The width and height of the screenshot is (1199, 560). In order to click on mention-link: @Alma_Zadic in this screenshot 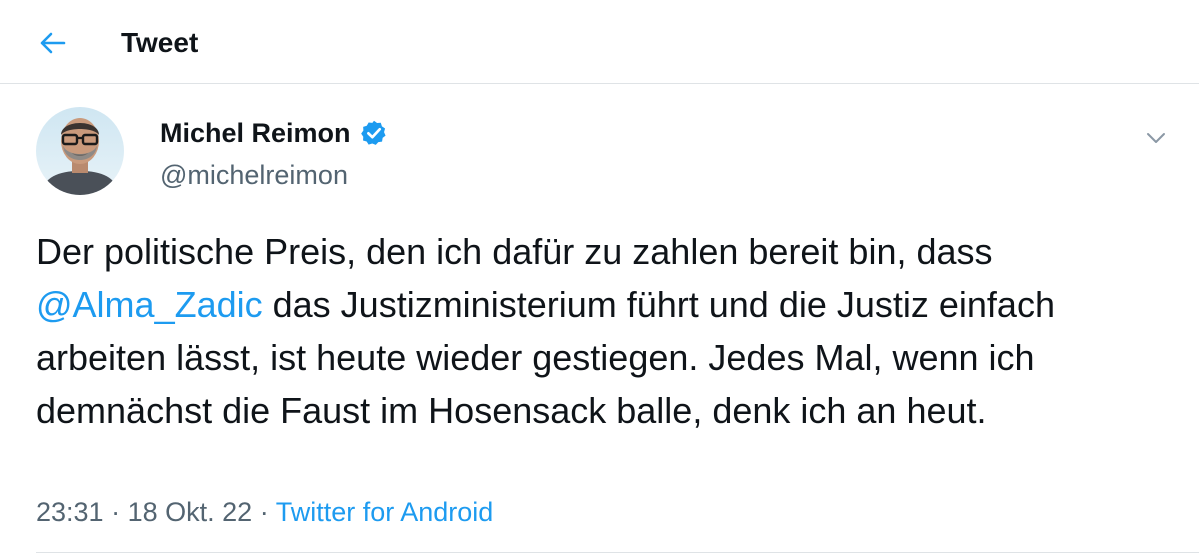, I will do `click(149, 304)`.